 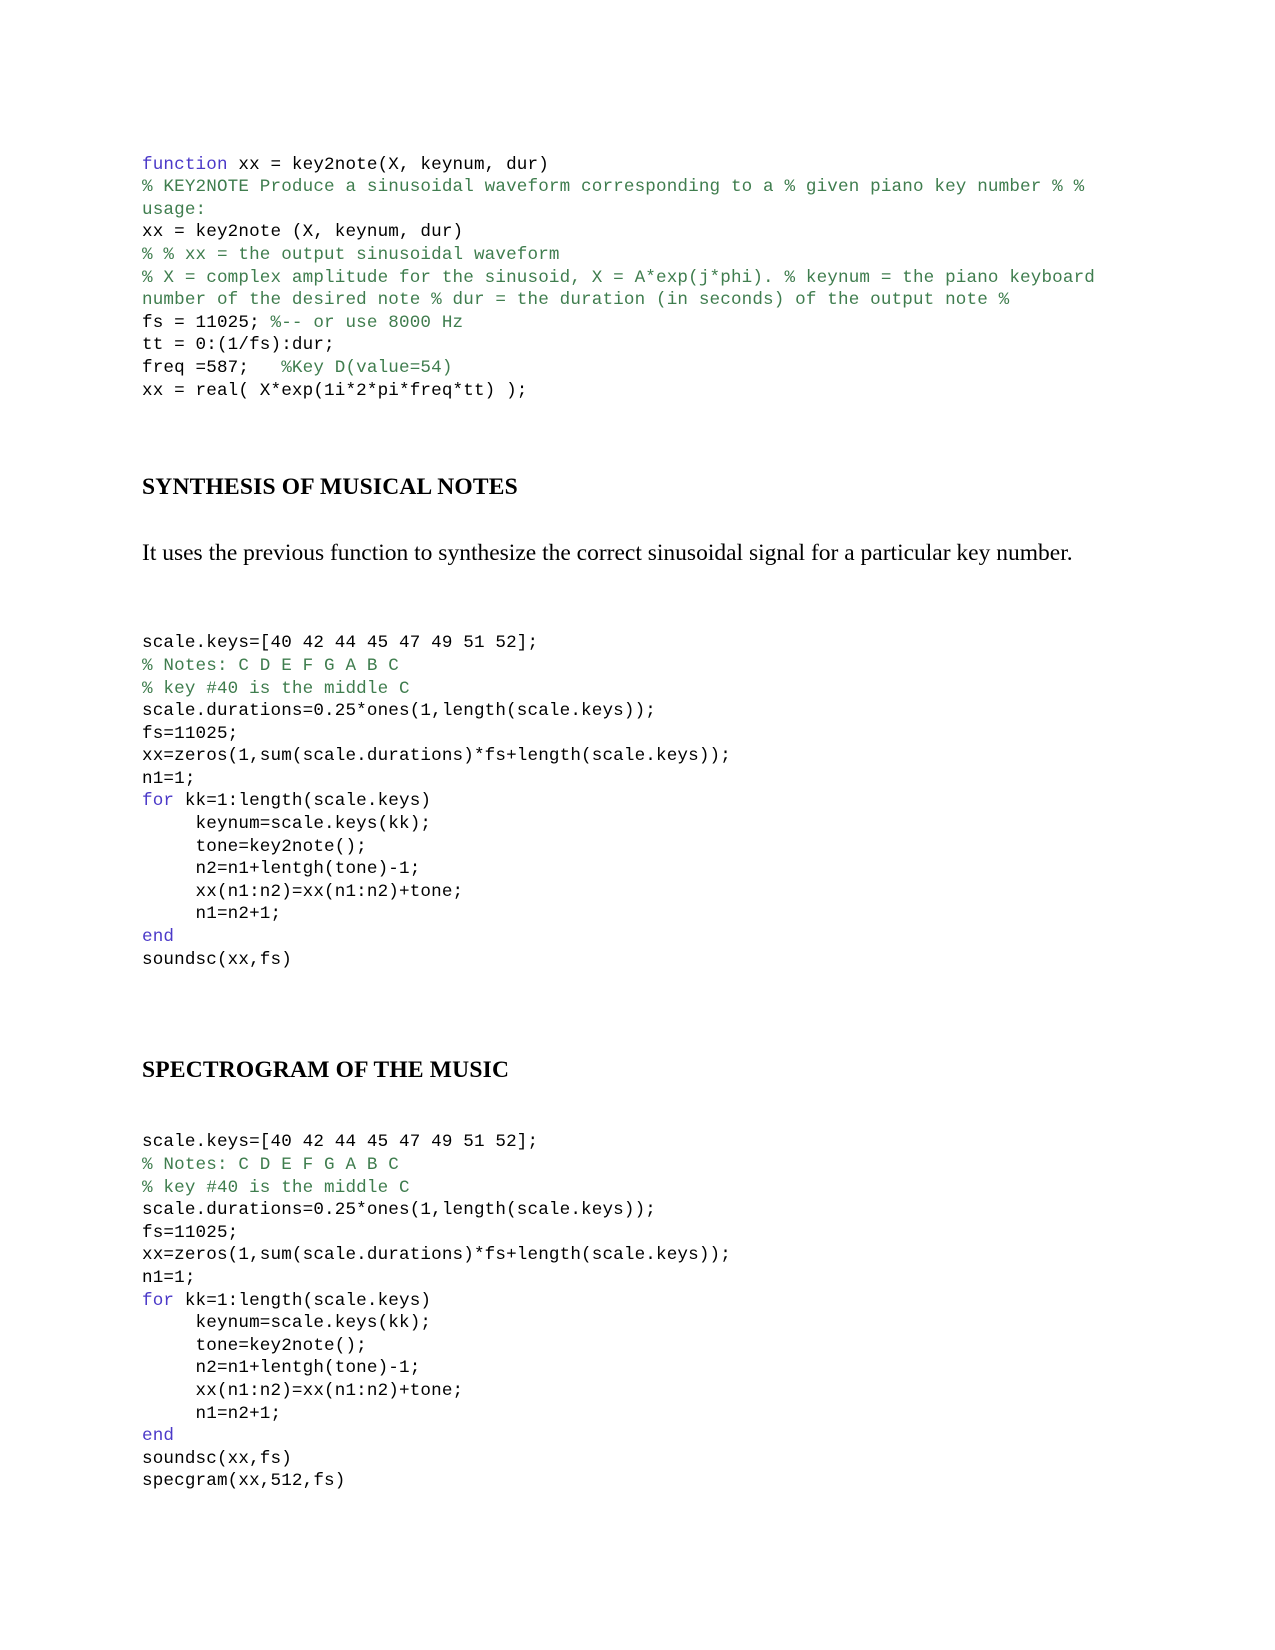 I want to click on code-line: xx = real( X*exp(1i*2*pi*freq*tt) );, so click(x=622, y=391).